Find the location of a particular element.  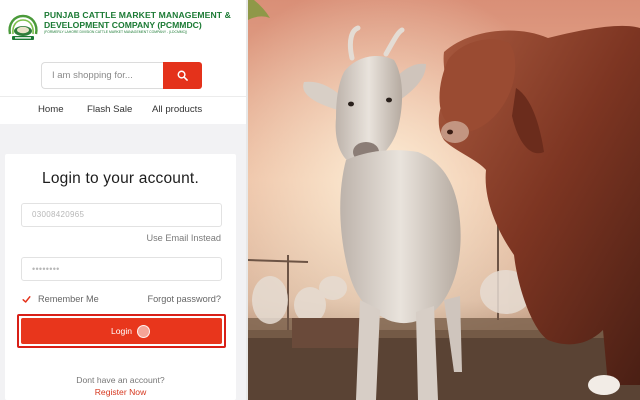

remember-checkbox is located at coordinates (26, 299).